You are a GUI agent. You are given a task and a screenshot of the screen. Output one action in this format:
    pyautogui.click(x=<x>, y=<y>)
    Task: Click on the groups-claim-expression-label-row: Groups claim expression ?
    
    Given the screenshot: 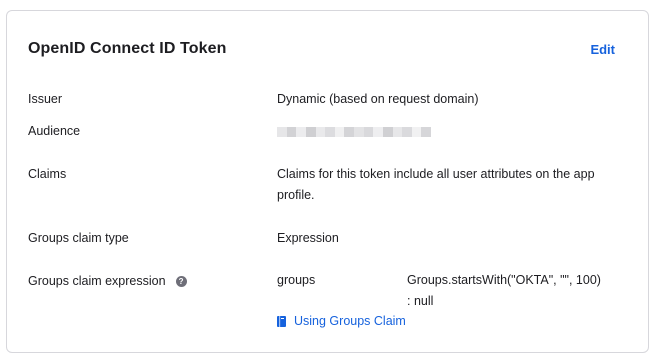 What is the action you would take?
    pyautogui.click(x=107, y=281)
    